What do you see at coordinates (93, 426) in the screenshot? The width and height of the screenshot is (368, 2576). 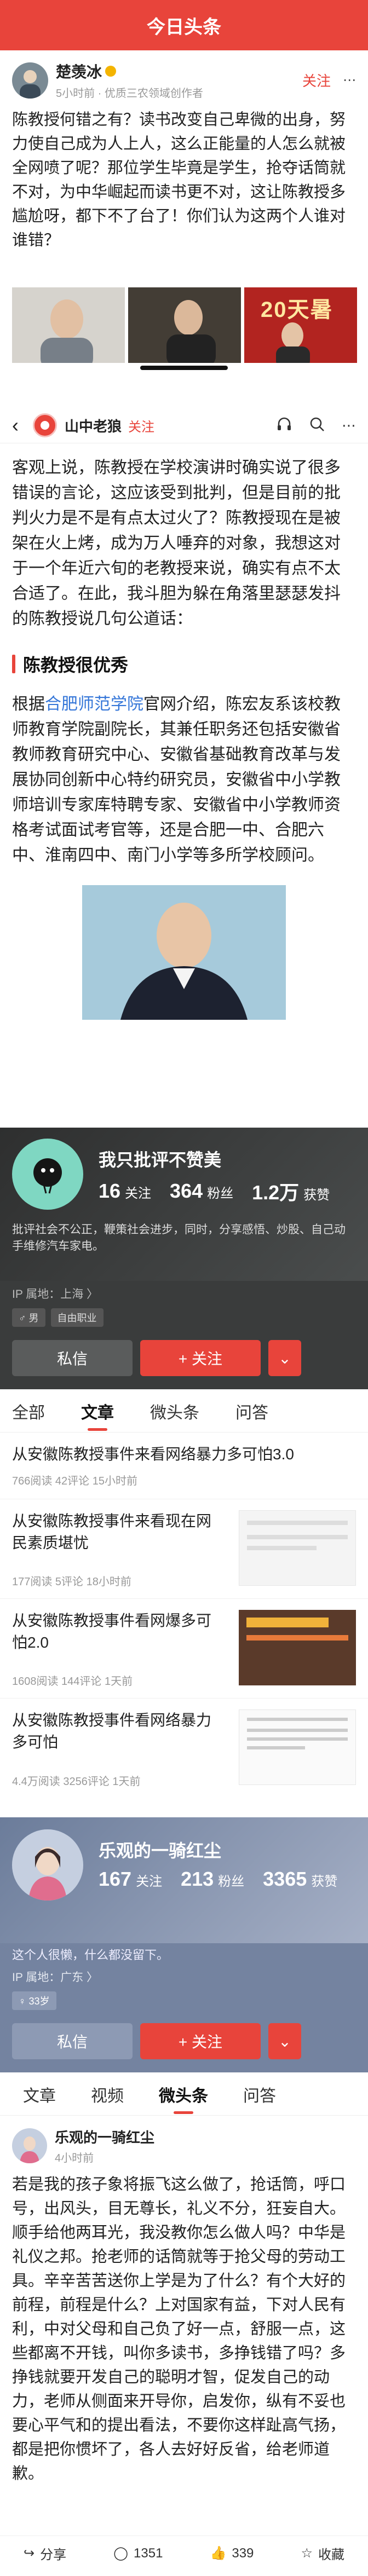 I see `channel-name: 山中老狼` at bounding box center [93, 426].